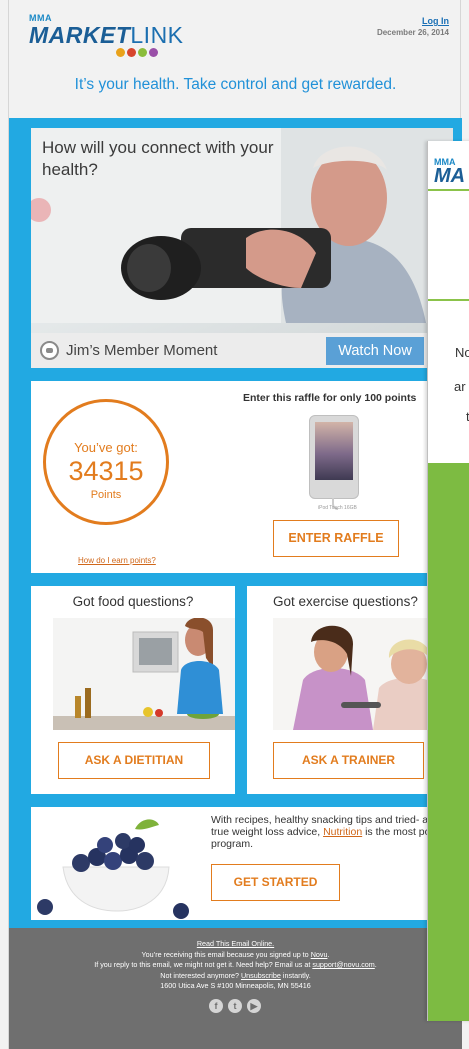  I want to click on email-date: December 26, 2014, so click(412, 32).